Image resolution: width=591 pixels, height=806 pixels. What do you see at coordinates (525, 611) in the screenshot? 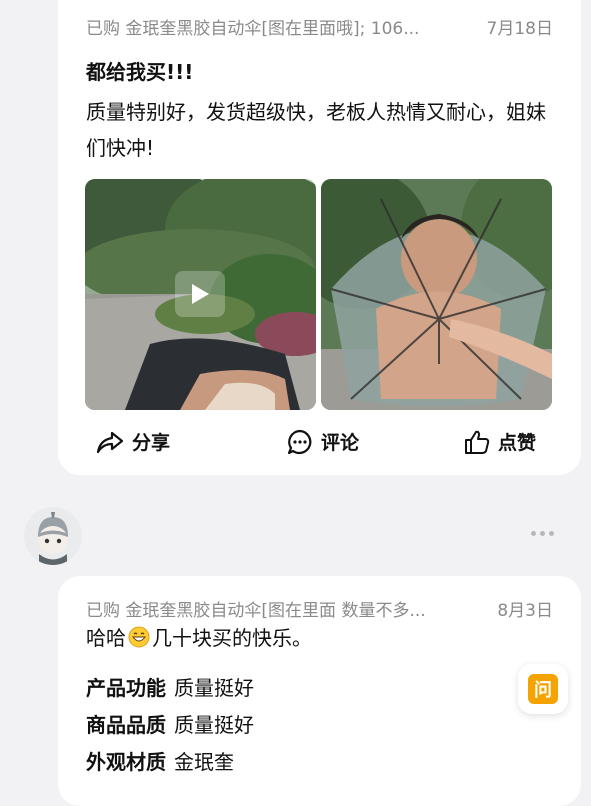
I see `review-date: 8月3日` at bounding box center [525, 611].